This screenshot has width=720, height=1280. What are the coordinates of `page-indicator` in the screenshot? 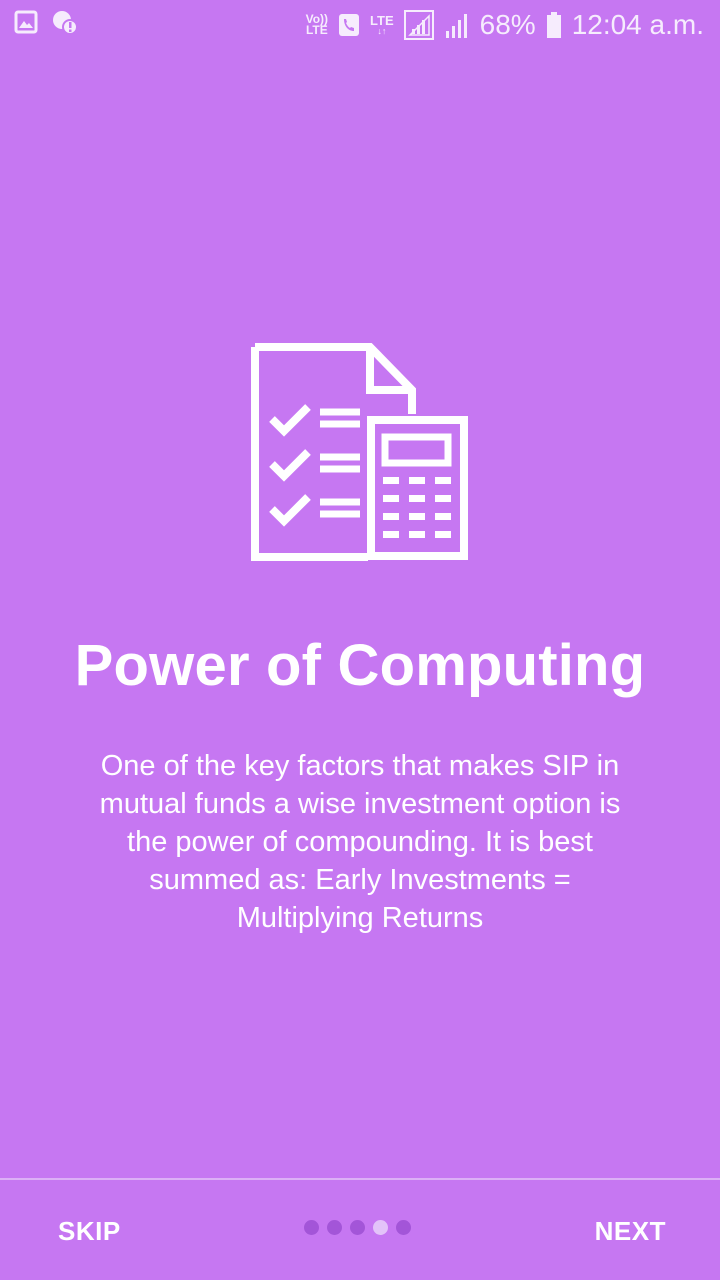 It's located at (357, 1227).